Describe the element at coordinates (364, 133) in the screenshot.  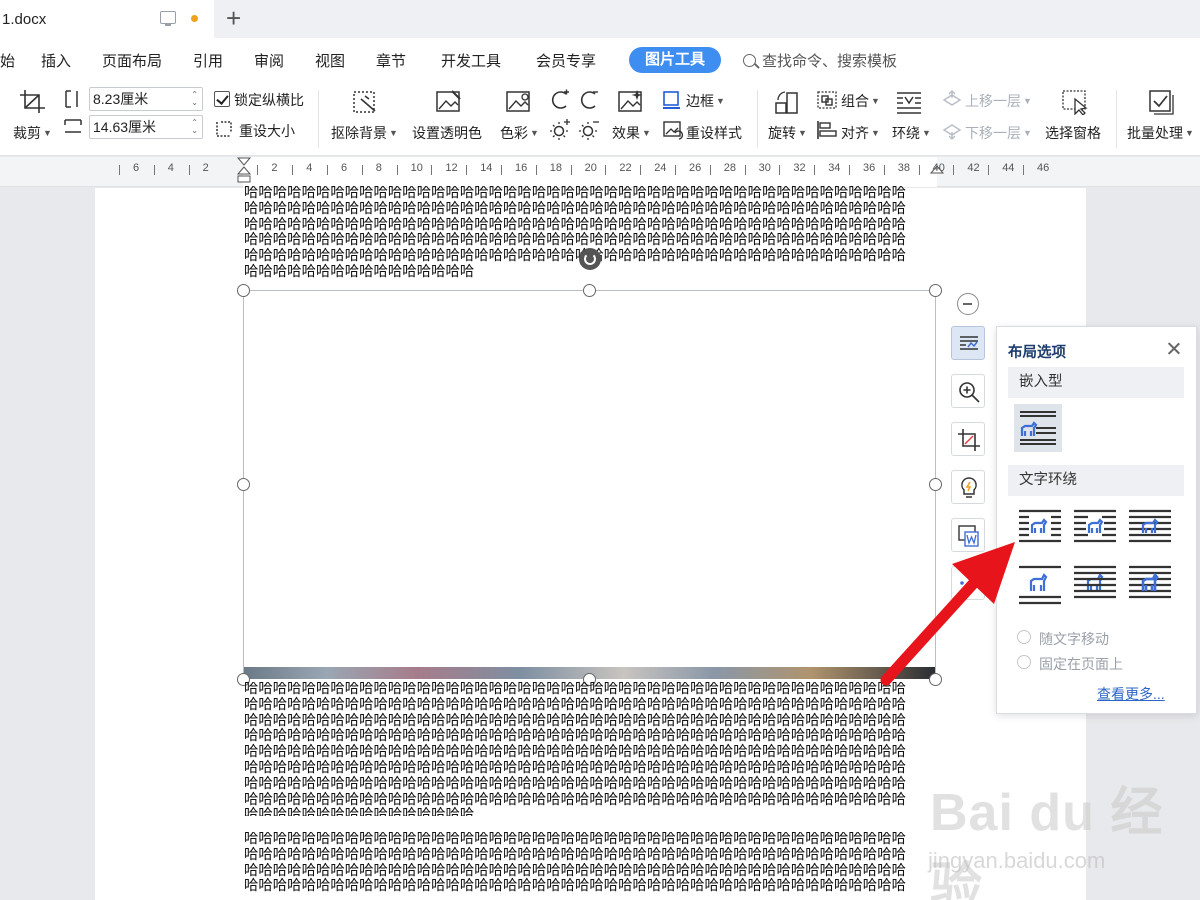
I see `remove-background-button: 抠除背景 ▼` at that location.